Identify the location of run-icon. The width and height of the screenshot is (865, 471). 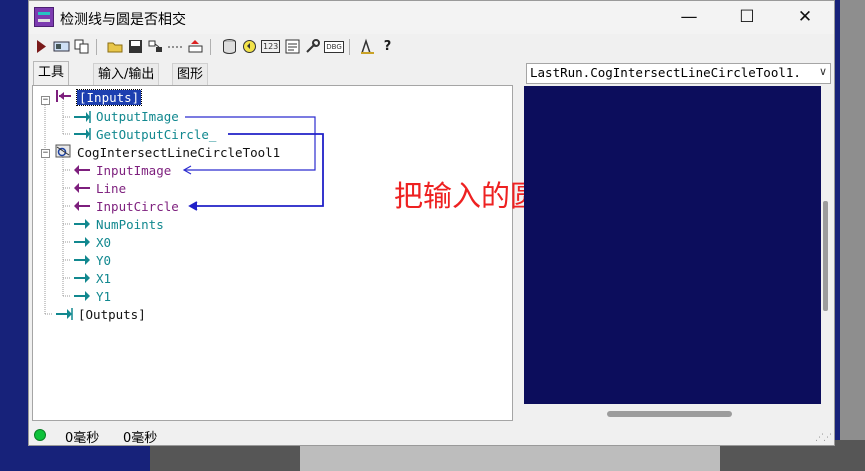
(41, 46).